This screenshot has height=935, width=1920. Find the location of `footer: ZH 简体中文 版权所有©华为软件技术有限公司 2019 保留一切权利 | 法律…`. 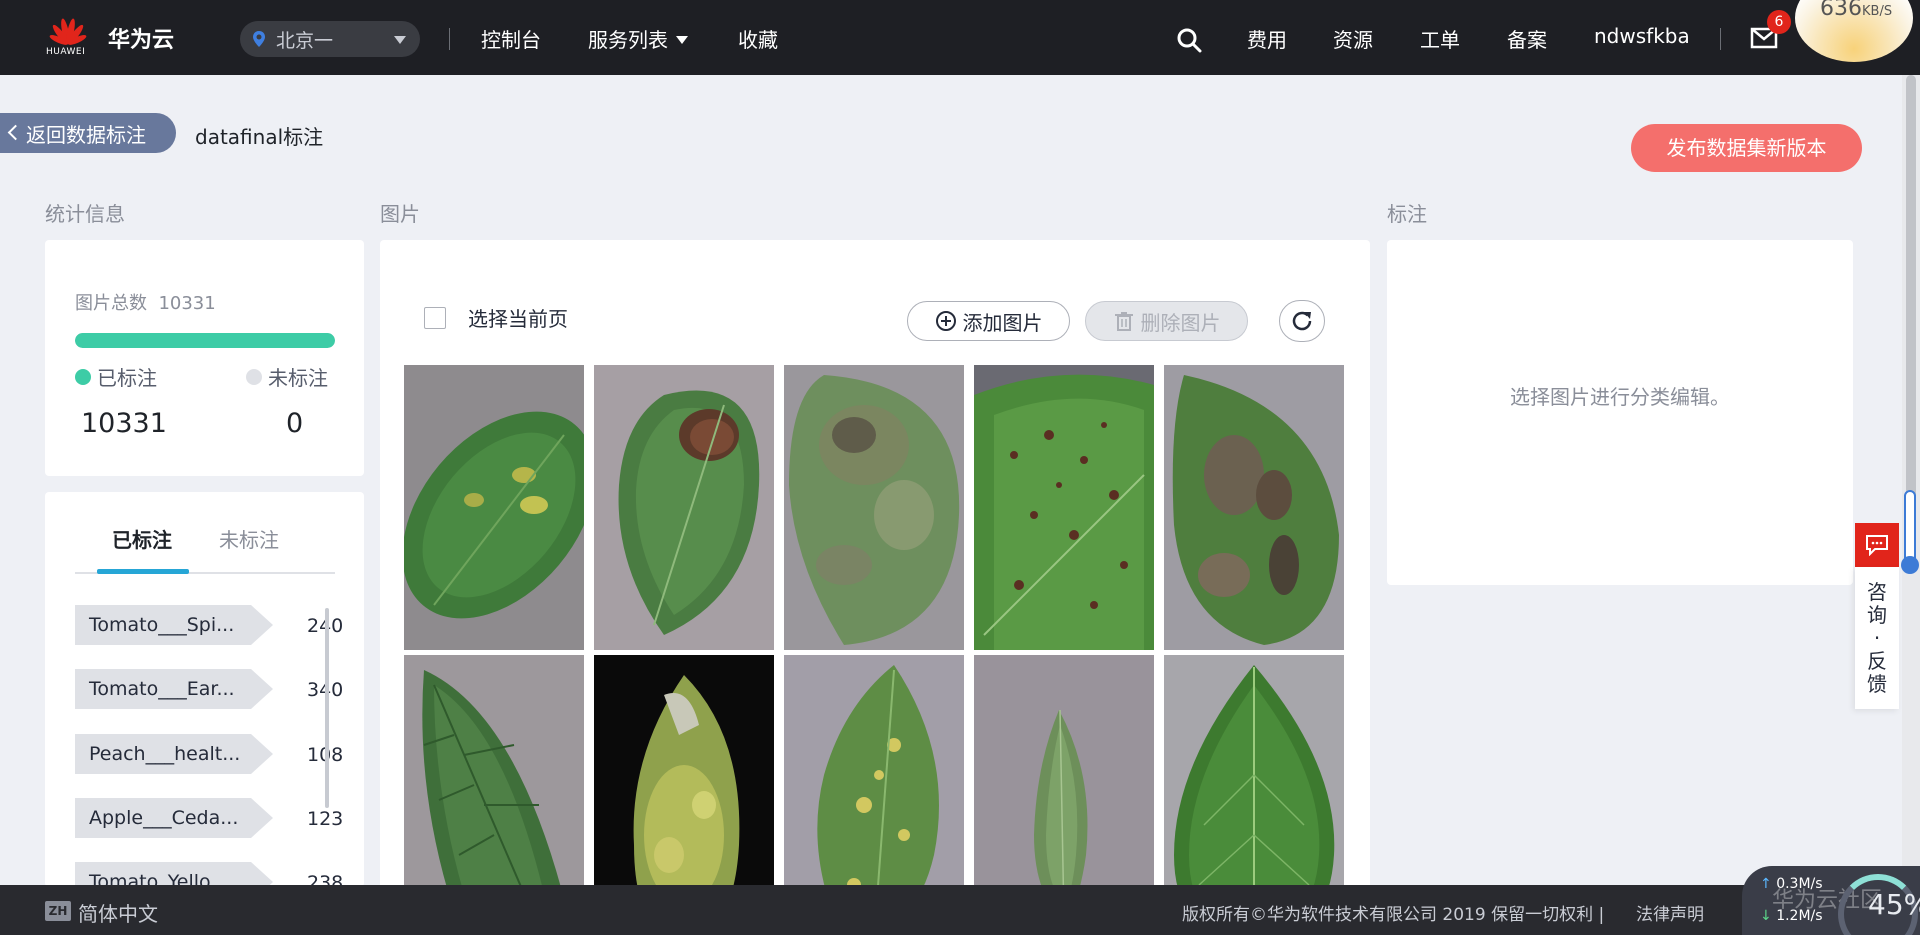

footer: ZH 简体中文 版权所有©华为软件技术有限公司 2019 保留一切权利 | 法律… is located at coordinates (960, 910).